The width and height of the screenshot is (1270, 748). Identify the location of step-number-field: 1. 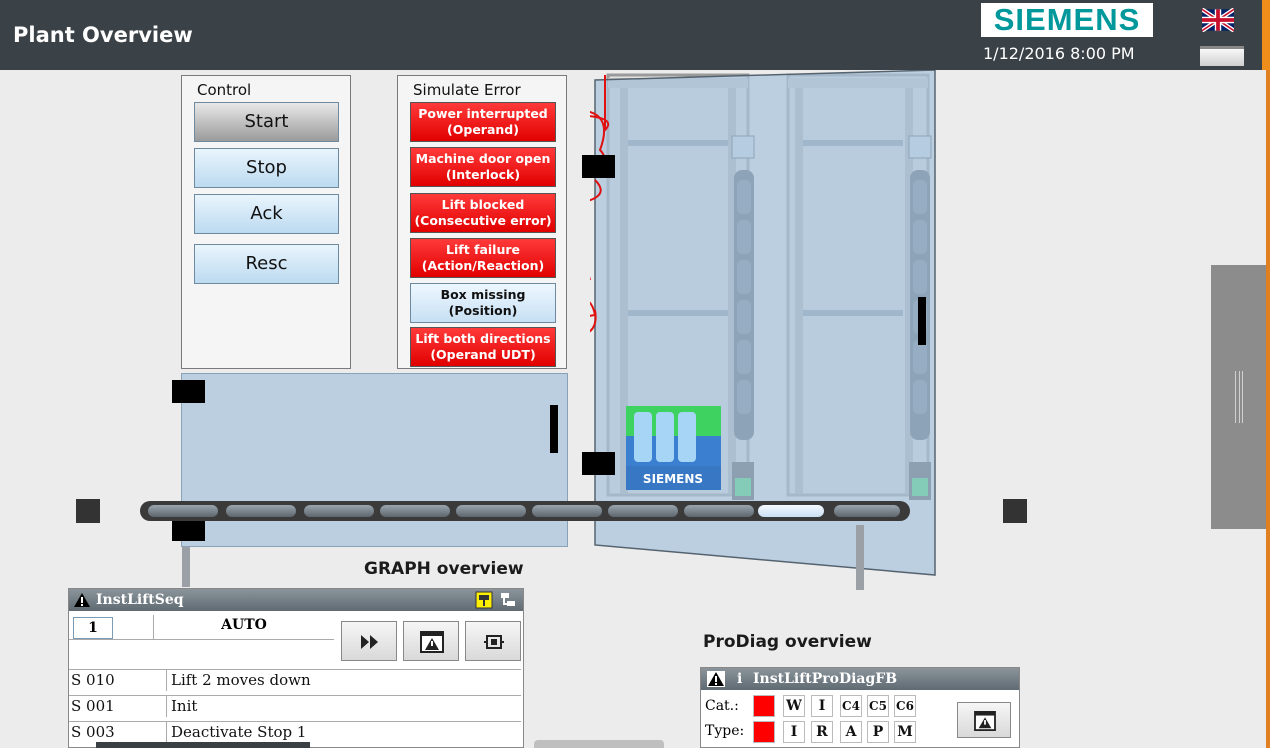
(93, 628).